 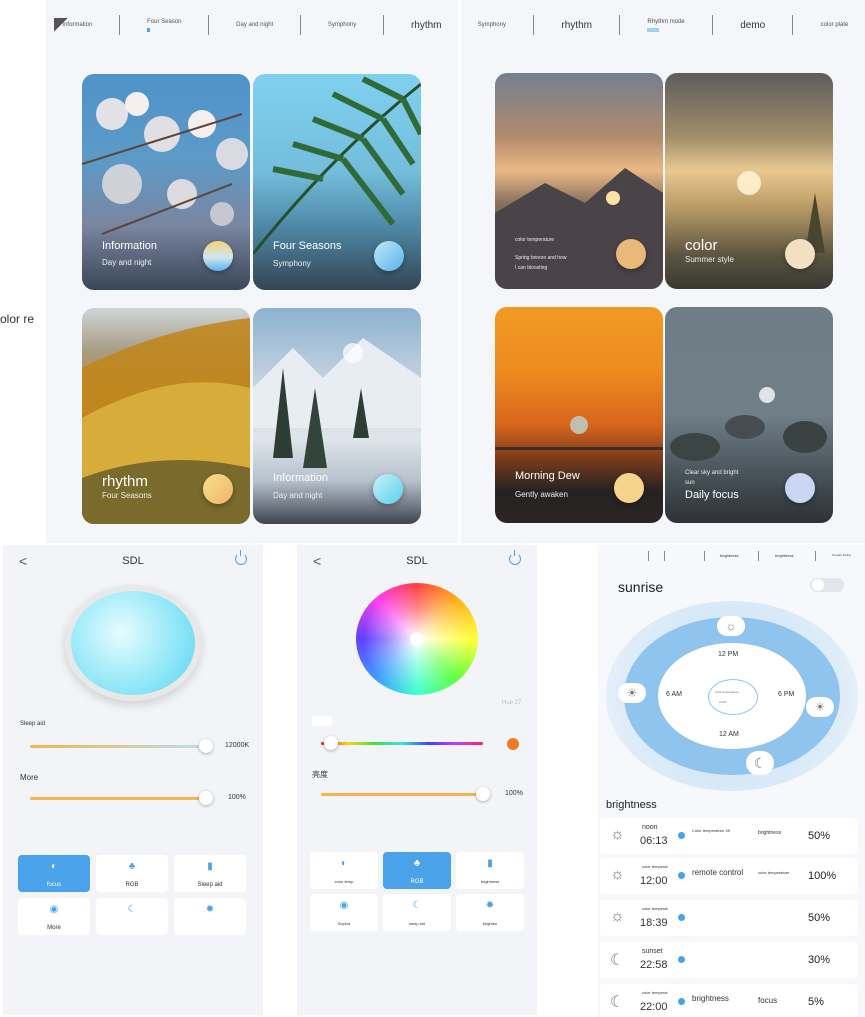 What do you see at coordinates (237, 797) in the screenshot?
I see `slider-value: 100%` at bounding box center [237, 797].